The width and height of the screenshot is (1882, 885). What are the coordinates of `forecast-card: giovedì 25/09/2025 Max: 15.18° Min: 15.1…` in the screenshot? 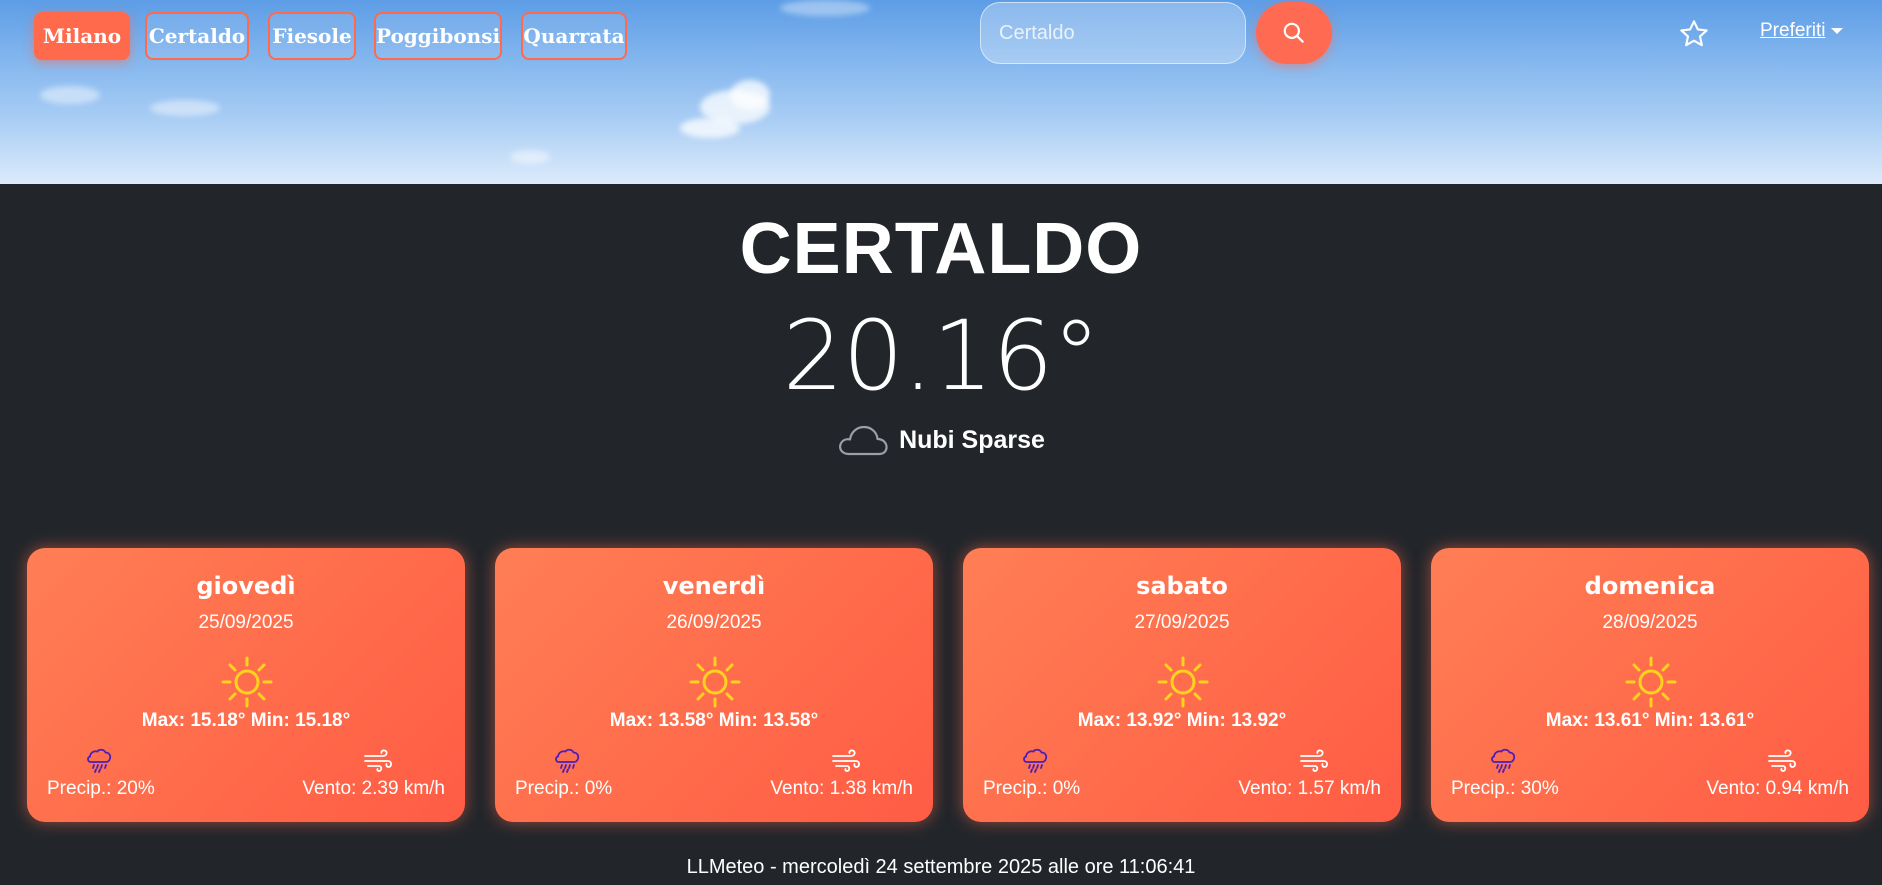 It's located at (246, 685).